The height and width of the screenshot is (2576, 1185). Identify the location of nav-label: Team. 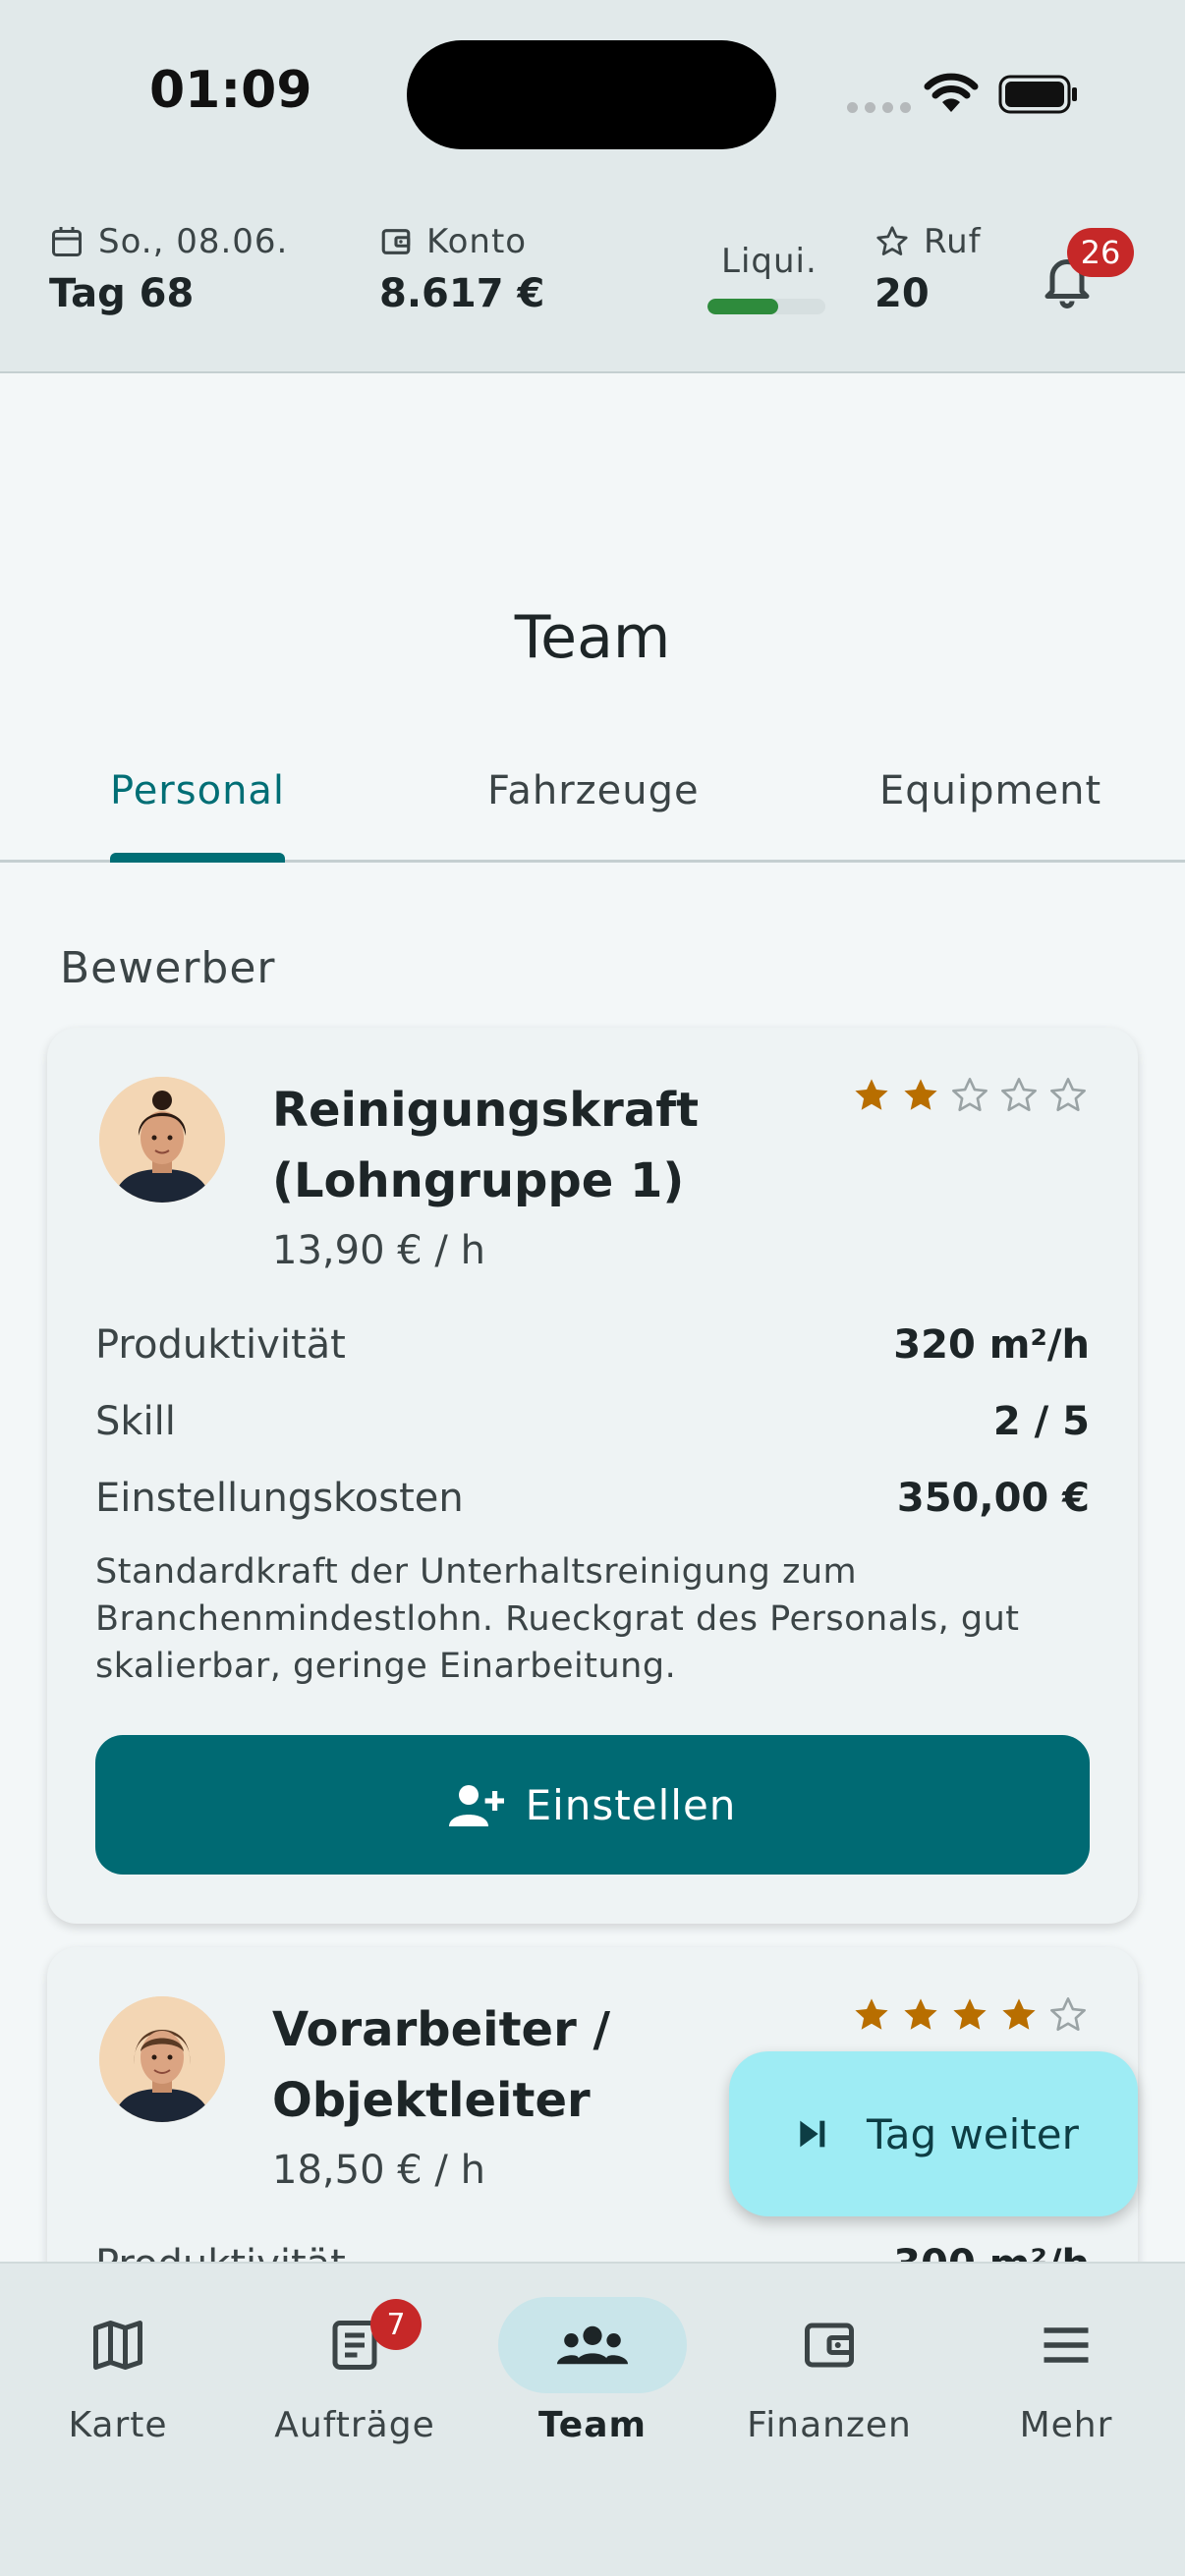
(592, 2425).